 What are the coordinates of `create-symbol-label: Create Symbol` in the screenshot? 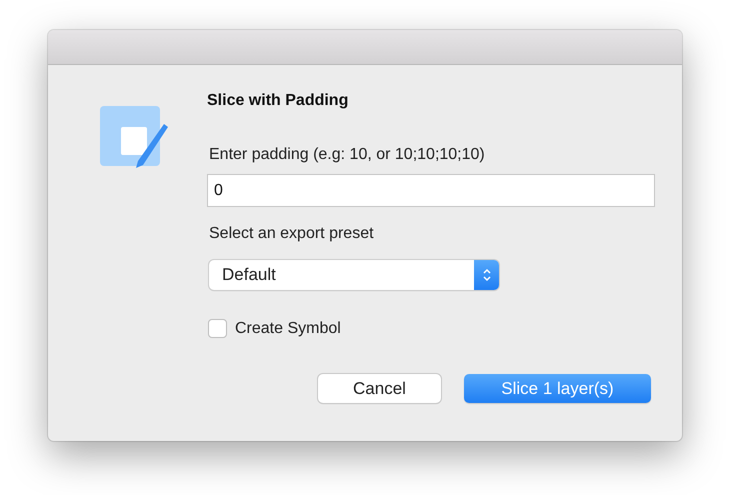 It's located at (288, 329).